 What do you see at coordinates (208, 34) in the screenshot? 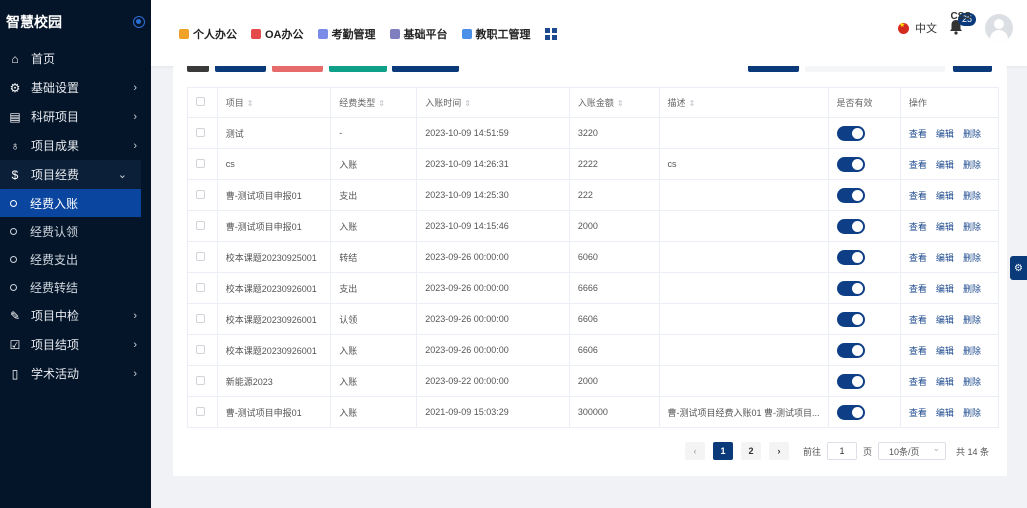
I see `top-nav-item-0: 个人办公` at bounding box center [208, 34].